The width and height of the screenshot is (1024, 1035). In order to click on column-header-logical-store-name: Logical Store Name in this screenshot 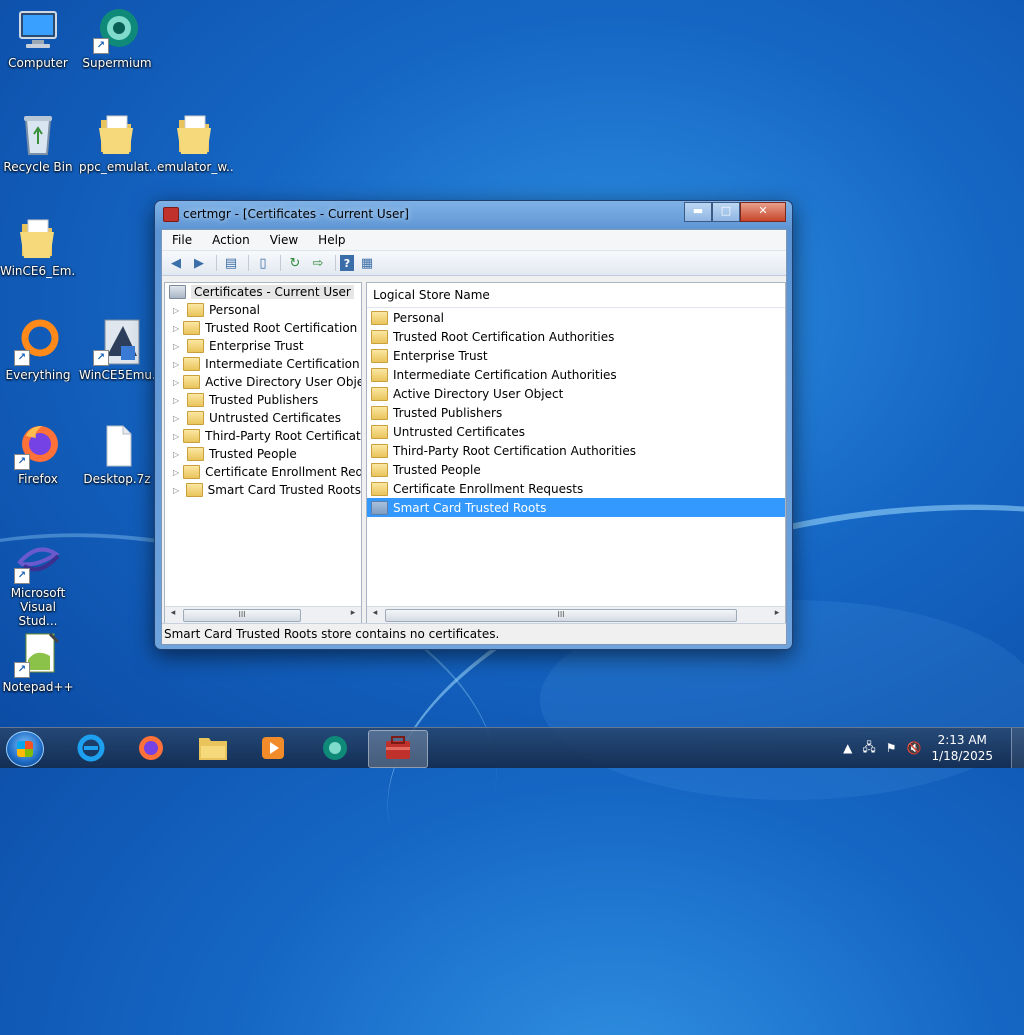, I will do `click(576, 295)`.